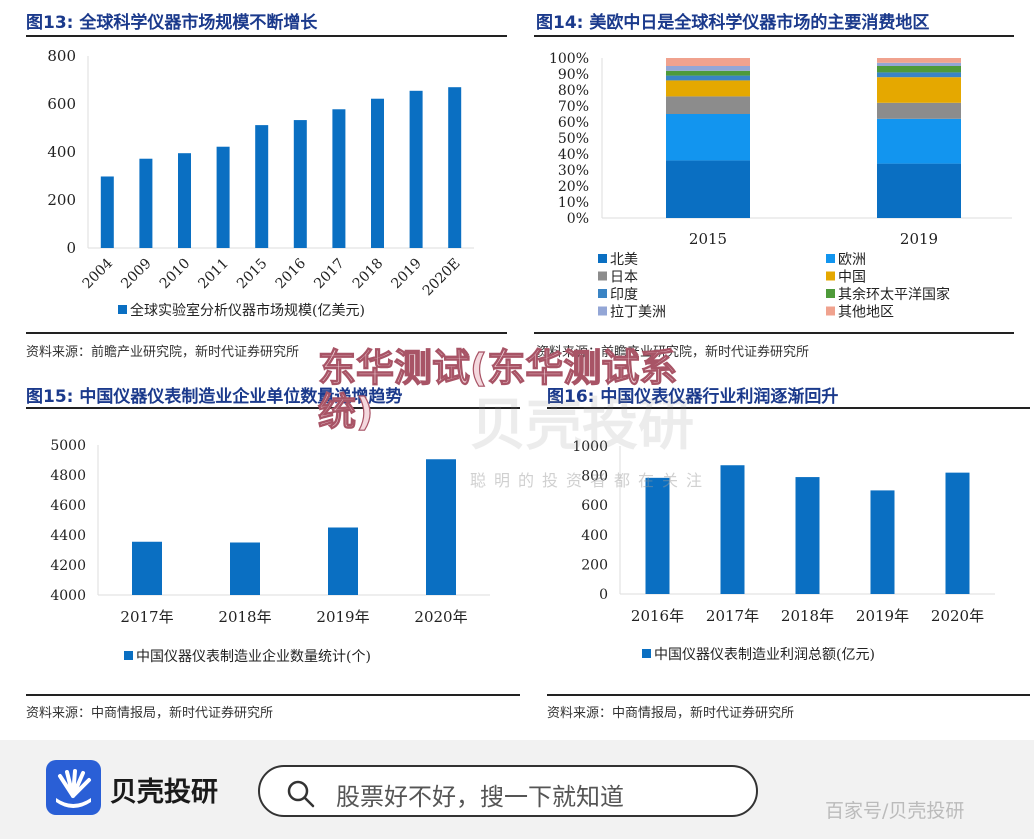 The height and width of the screenshot is (839, 1034). I want to click on y-tick-label: 4600, so click(68, 506).